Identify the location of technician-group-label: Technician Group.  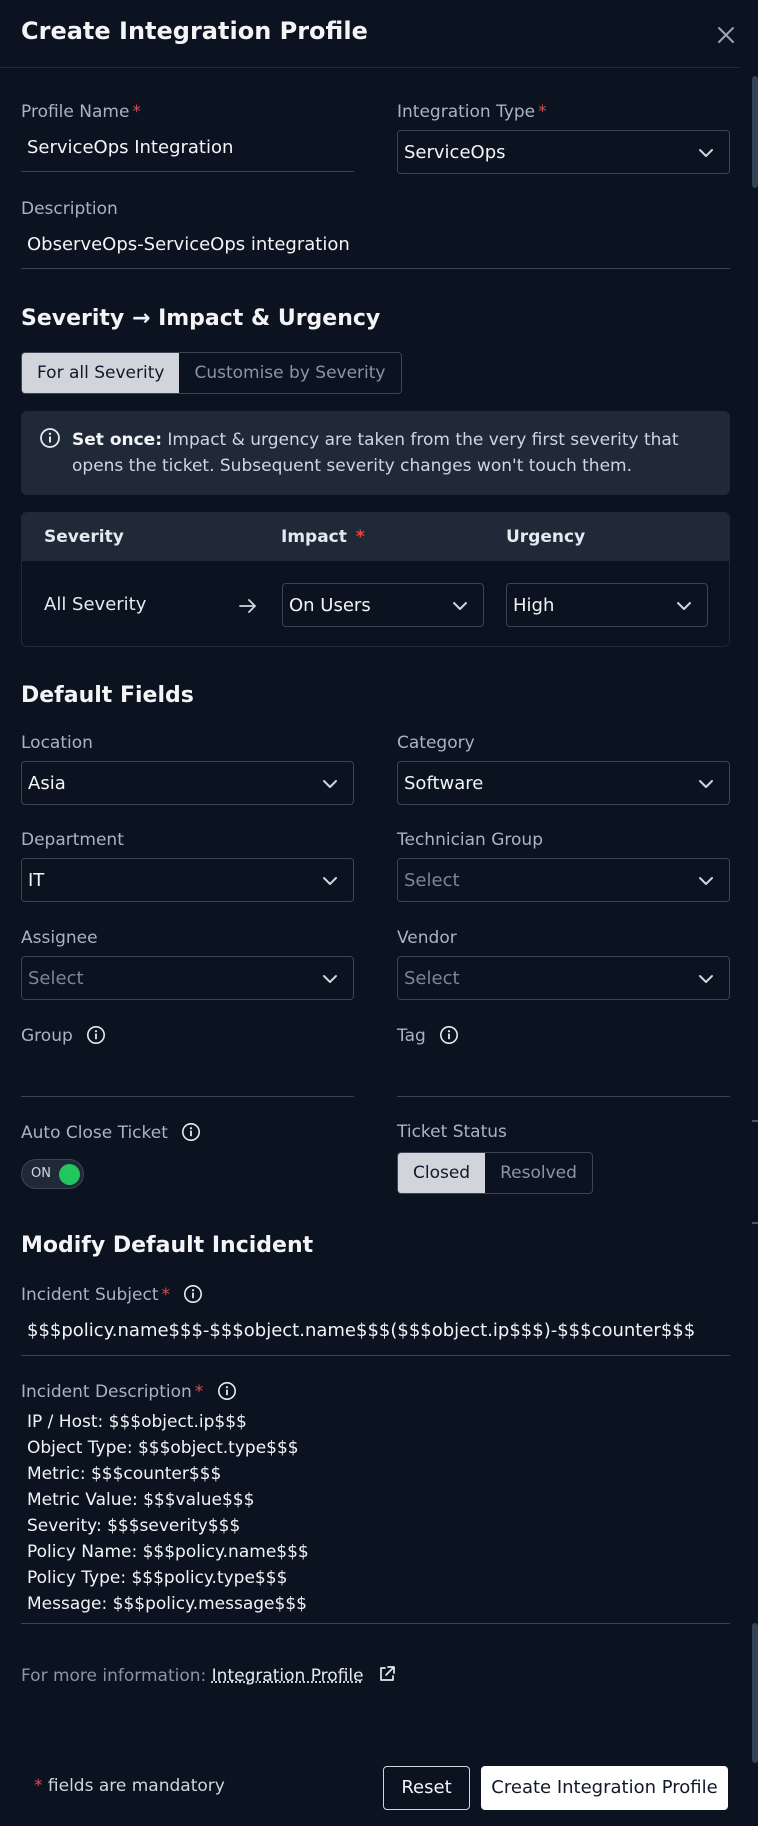
(470, 840).